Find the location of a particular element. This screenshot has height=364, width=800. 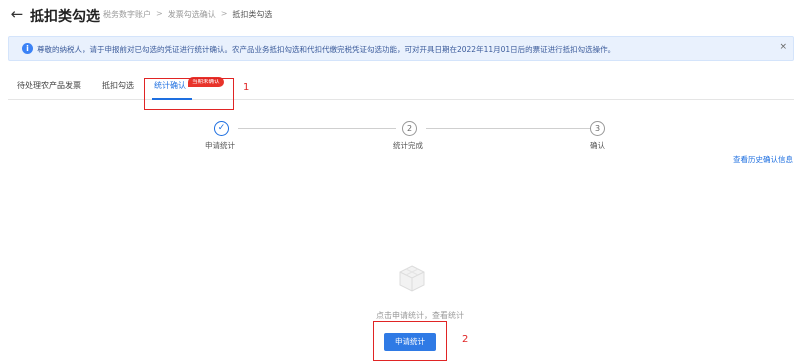

step-check-icon: ✓ is located at coordinates (221, 128).